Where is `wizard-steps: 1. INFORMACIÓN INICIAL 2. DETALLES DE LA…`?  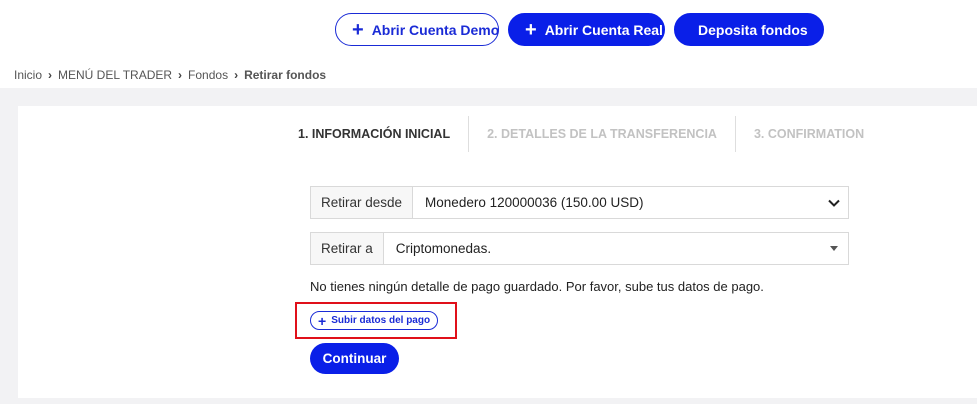
wizard-steps: 1. INFORMACIÓN INICIAL 2. DETALLES DE LA… is located at coordinates (581, 134).